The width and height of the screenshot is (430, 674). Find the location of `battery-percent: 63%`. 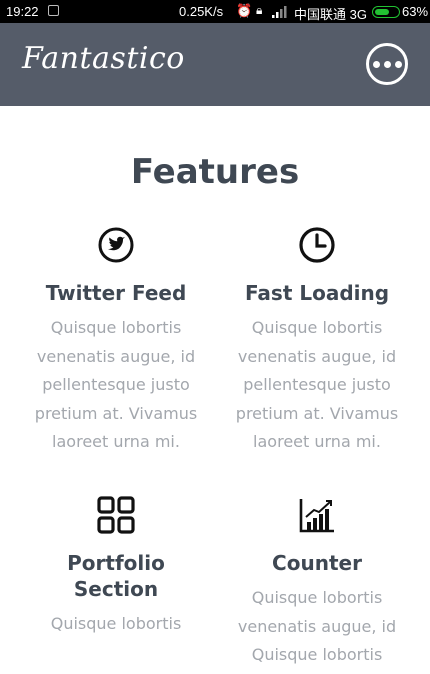

battery-percent: 63% is located at coordinates (415, 11).